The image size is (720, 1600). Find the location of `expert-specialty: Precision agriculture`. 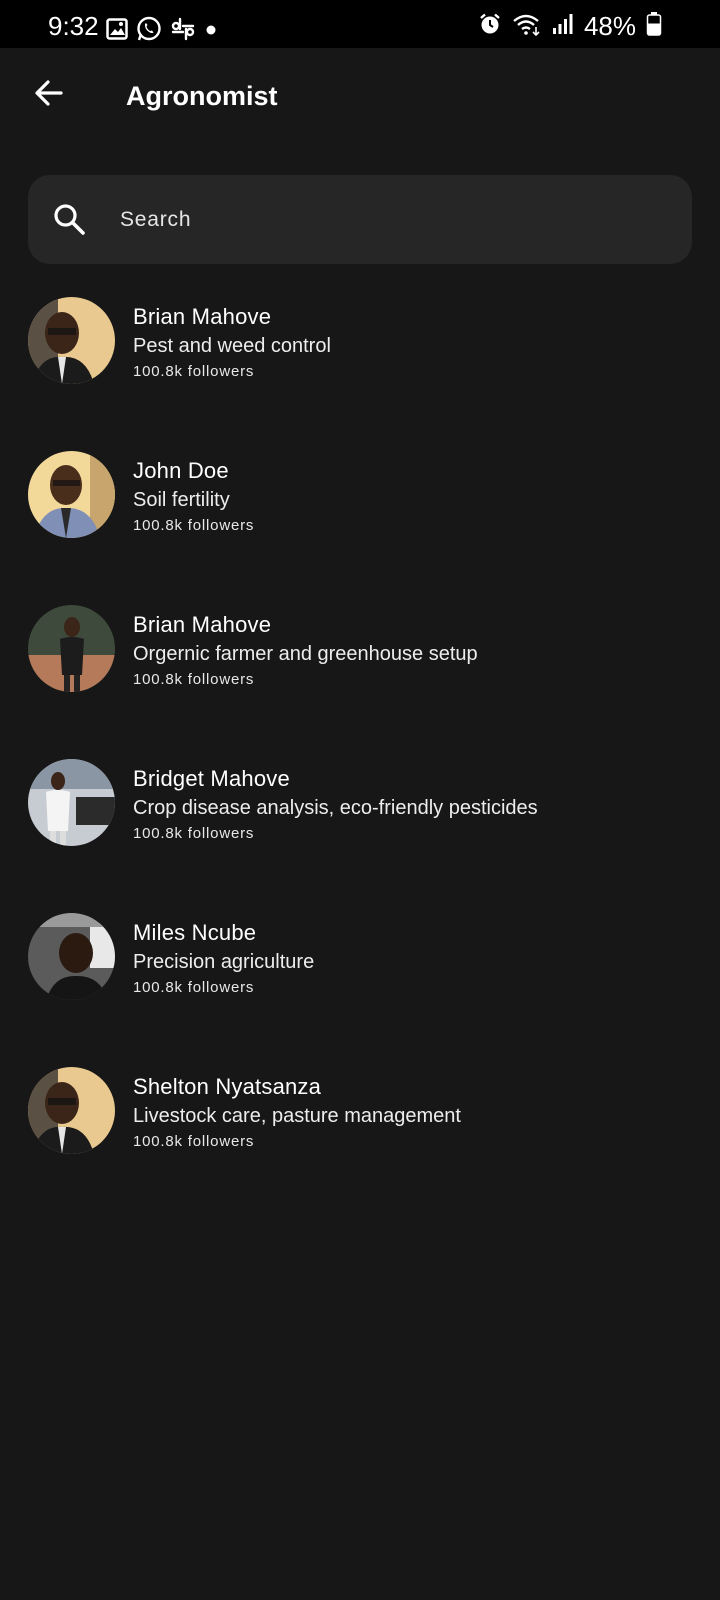

expert-specialty: Precision agriculture is located at coordinates (224, 962).